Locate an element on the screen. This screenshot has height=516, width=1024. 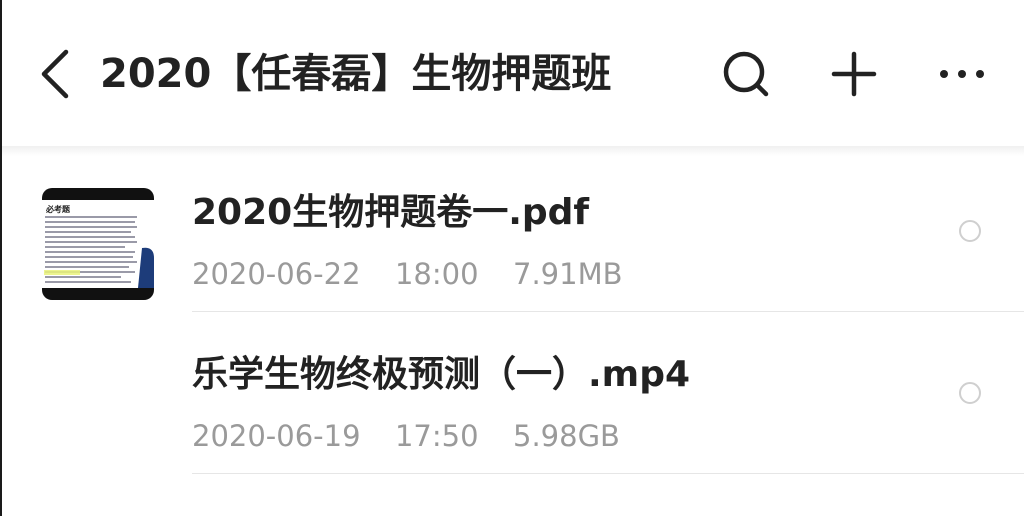
more-horizontal-icon is located at coordinates (962, 74).